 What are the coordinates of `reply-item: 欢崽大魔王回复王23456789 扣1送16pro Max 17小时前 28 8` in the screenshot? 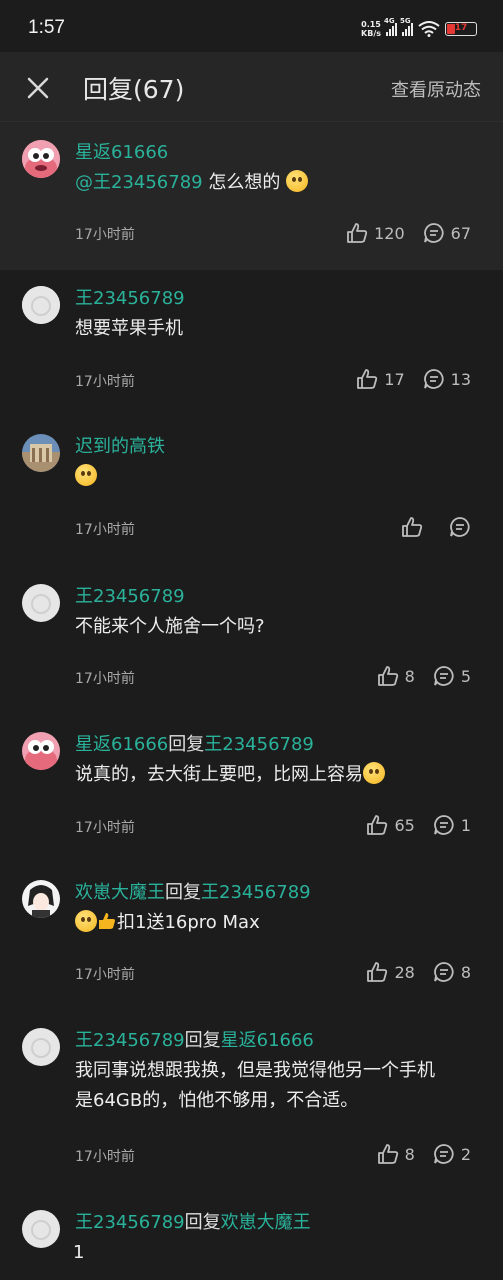 It's located at (251, 938).